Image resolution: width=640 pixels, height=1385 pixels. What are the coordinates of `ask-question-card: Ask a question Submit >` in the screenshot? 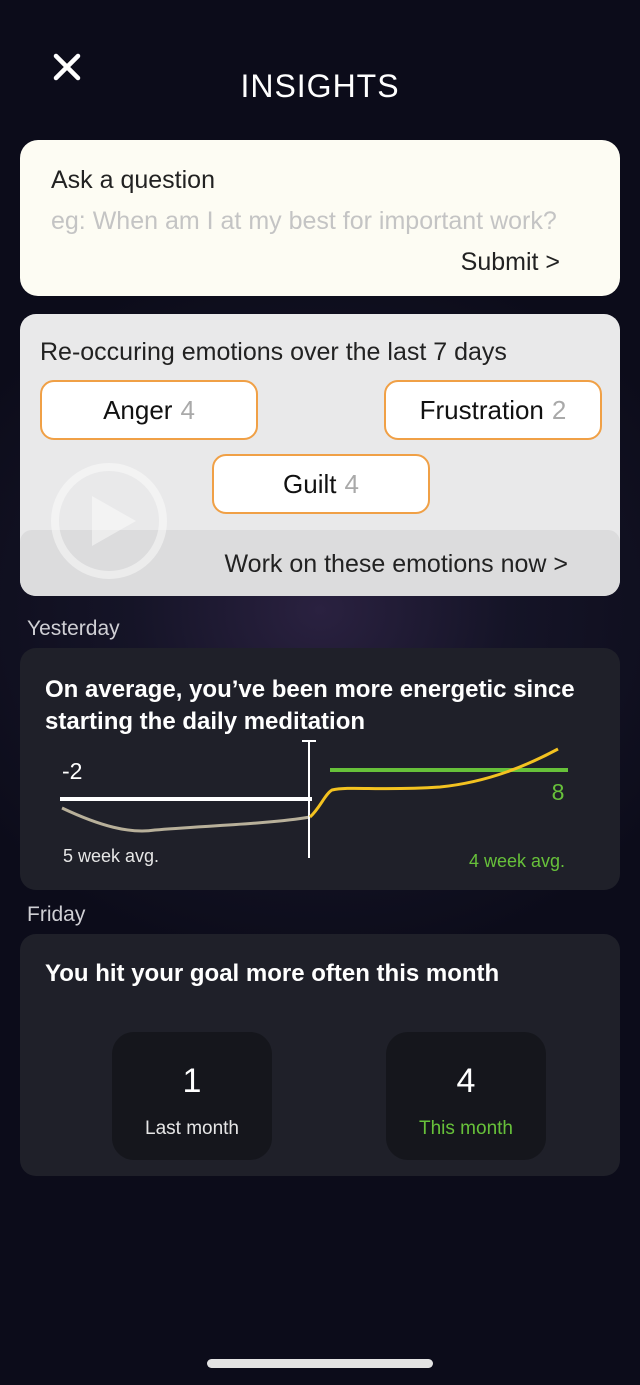 It's located at (320, 218).